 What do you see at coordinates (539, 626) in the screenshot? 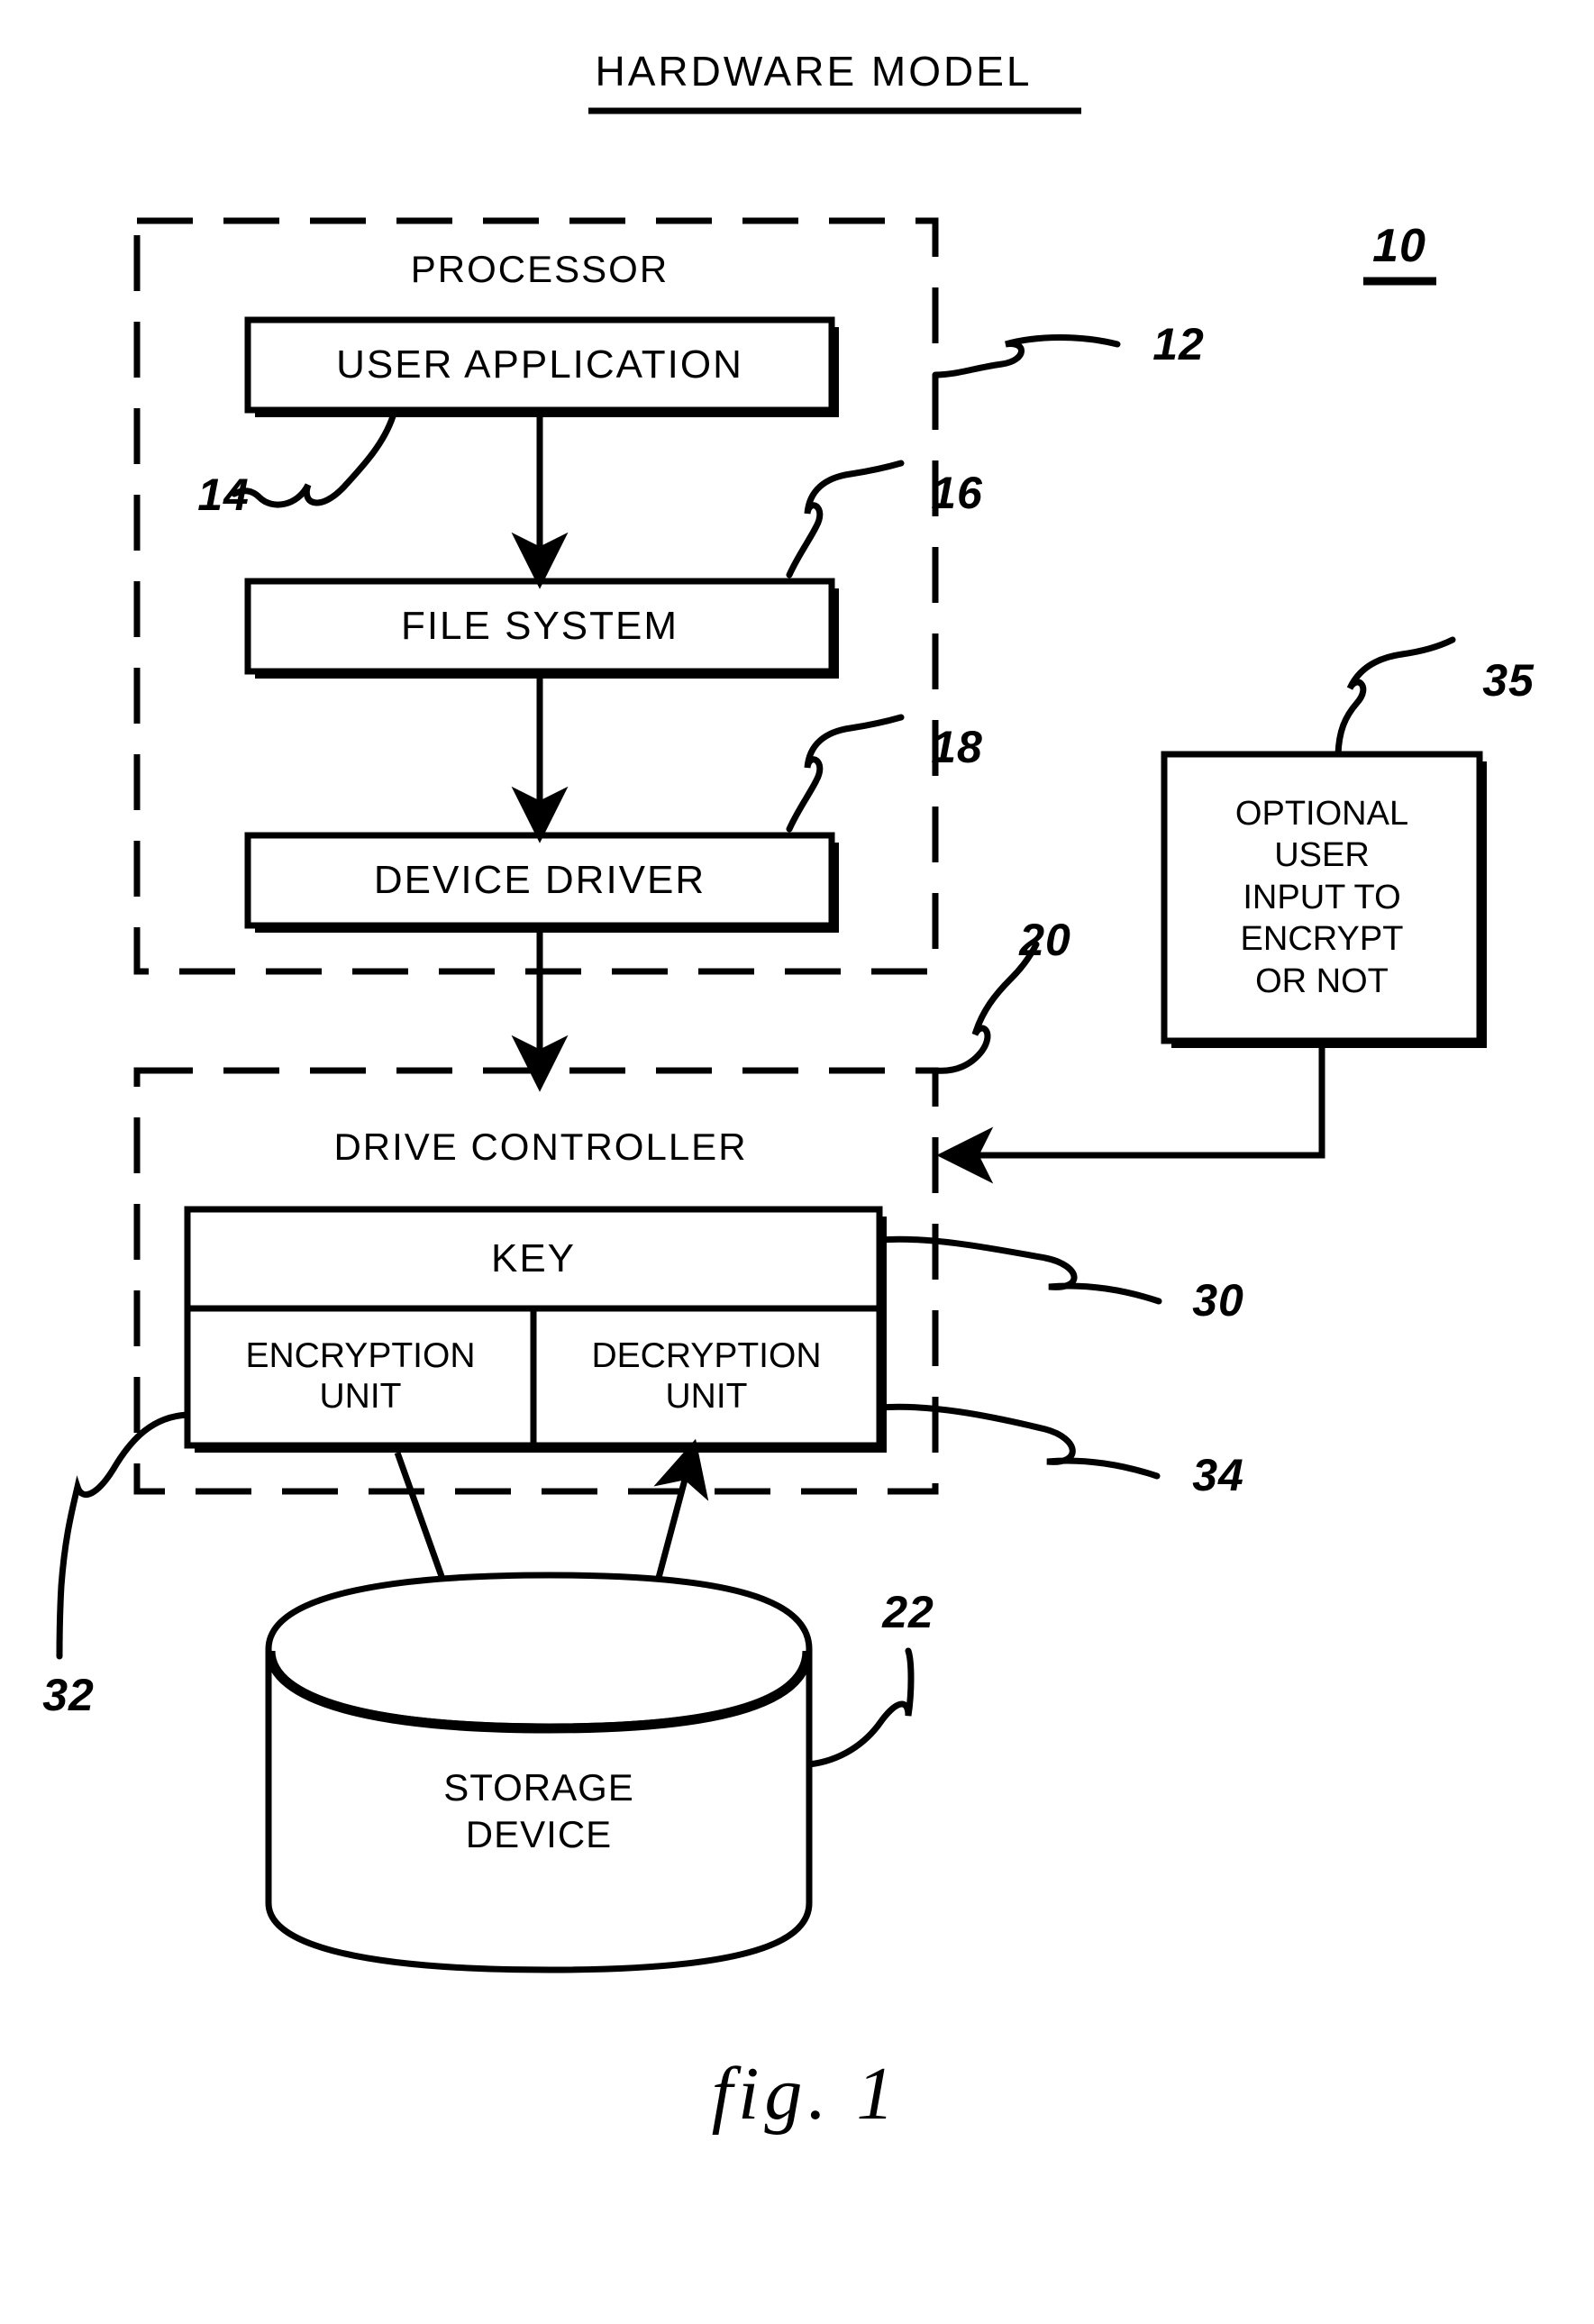
I see `file-system-label: FILE SYSTEM` at bounding box center [539, 626].